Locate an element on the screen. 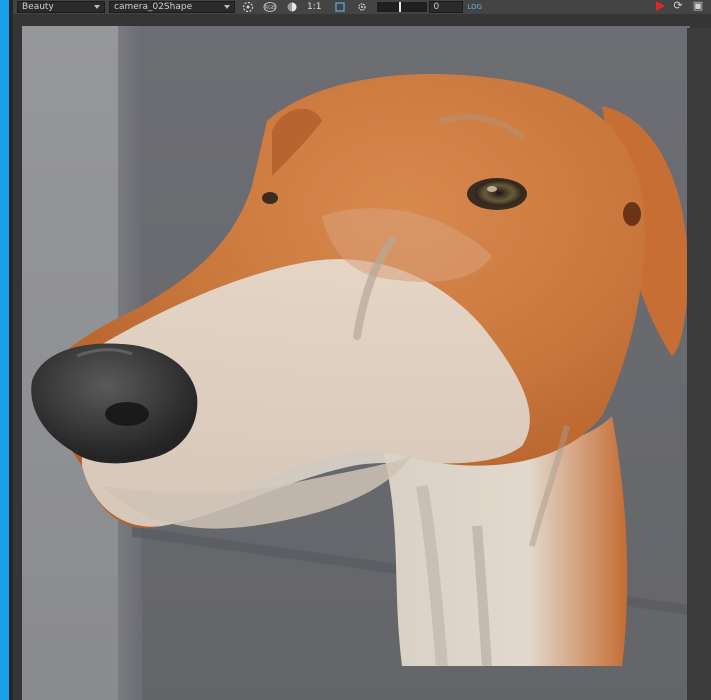 This screenshot has height=700, width=711. exposure-field: 0 is located at coordinates (446, 7).